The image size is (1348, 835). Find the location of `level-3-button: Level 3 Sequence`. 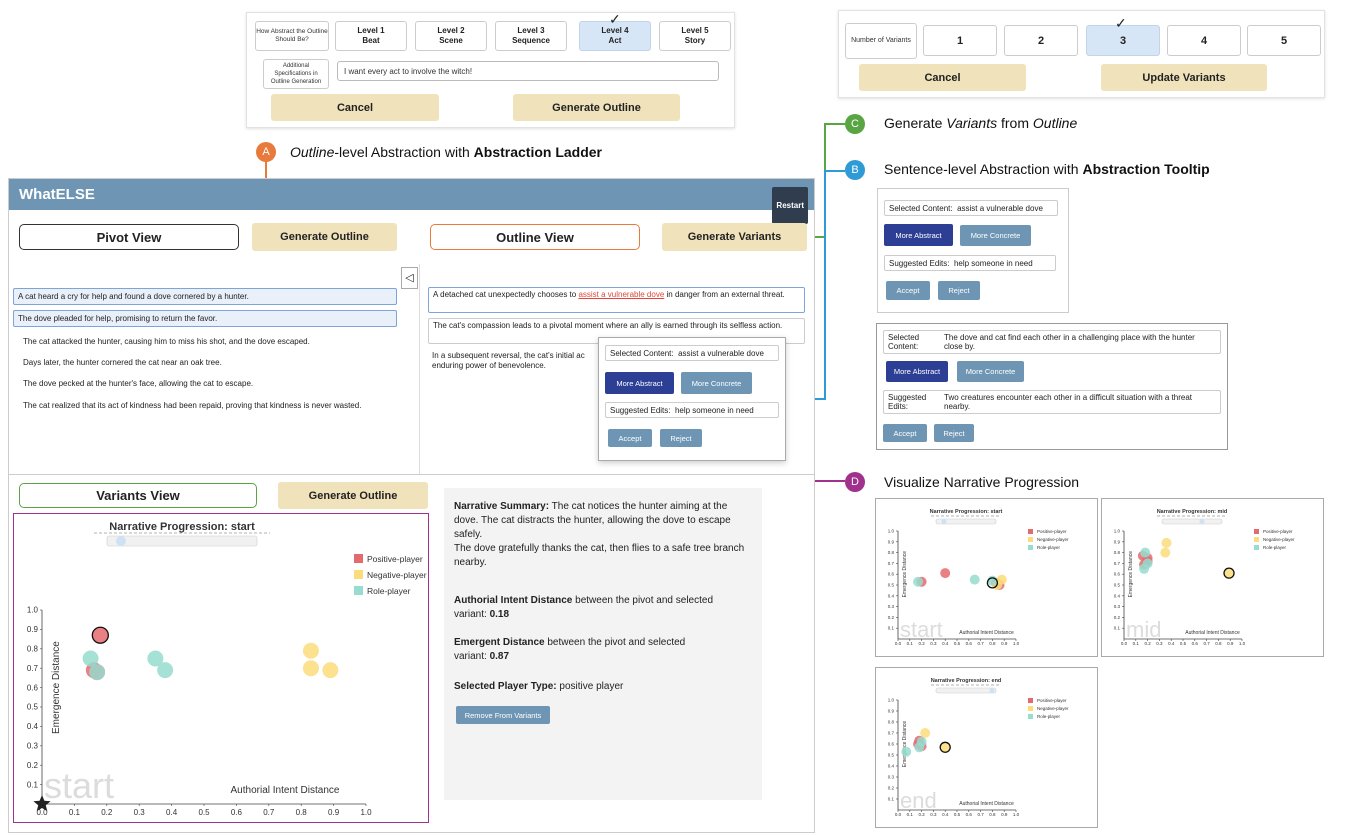

level-3-button: Level 3 Sequence is located at coordinates (531, 36).